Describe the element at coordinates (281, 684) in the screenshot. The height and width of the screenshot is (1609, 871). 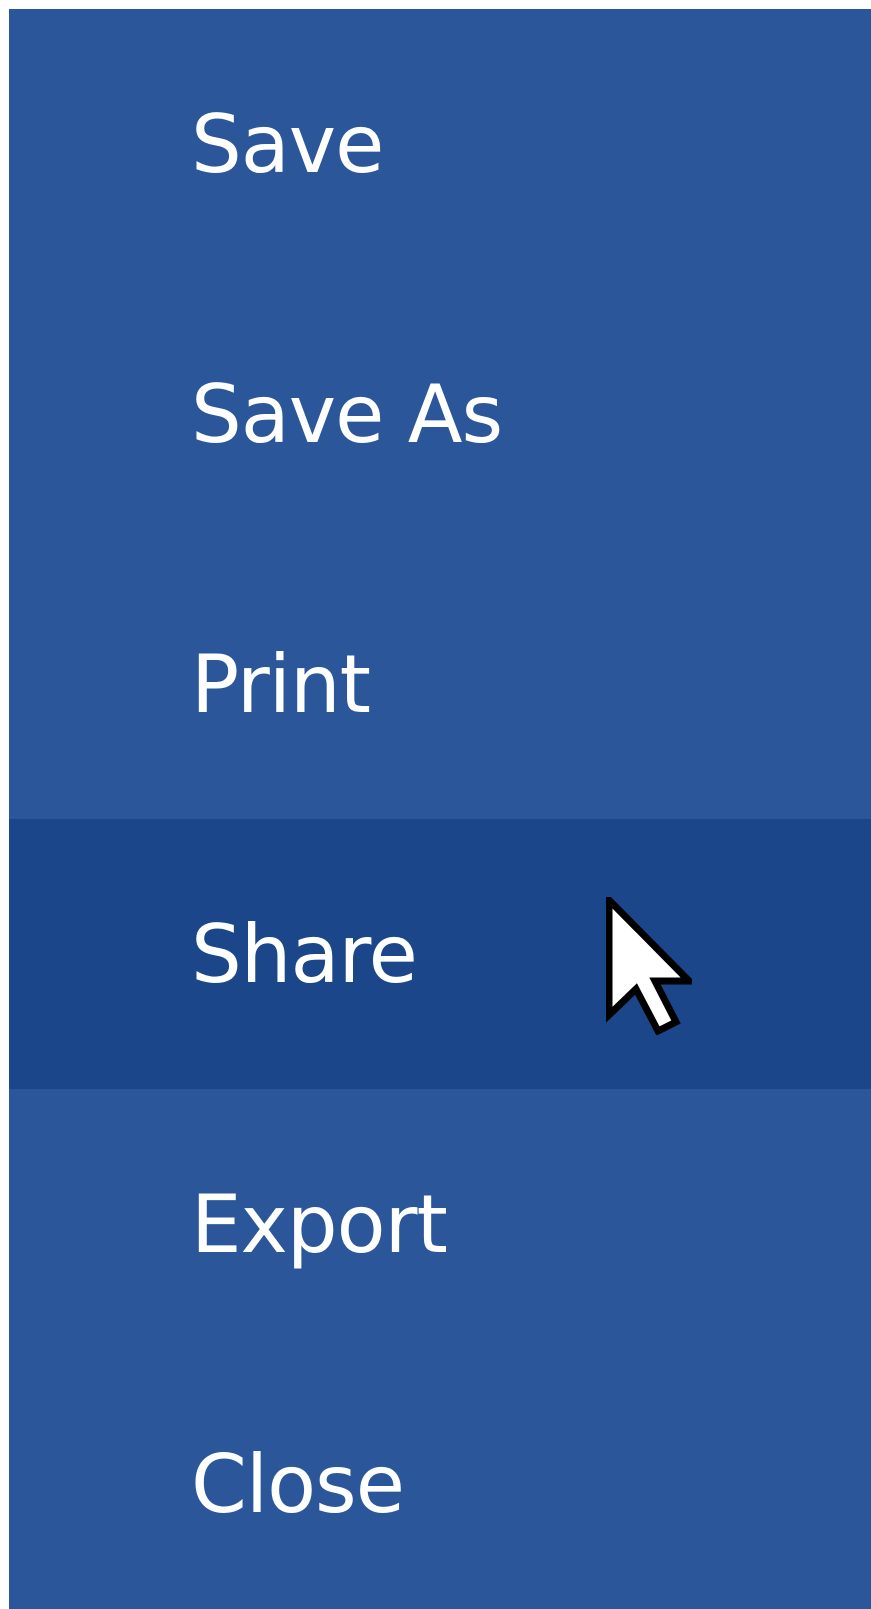
I see `menu-item-label: Print` at that location.